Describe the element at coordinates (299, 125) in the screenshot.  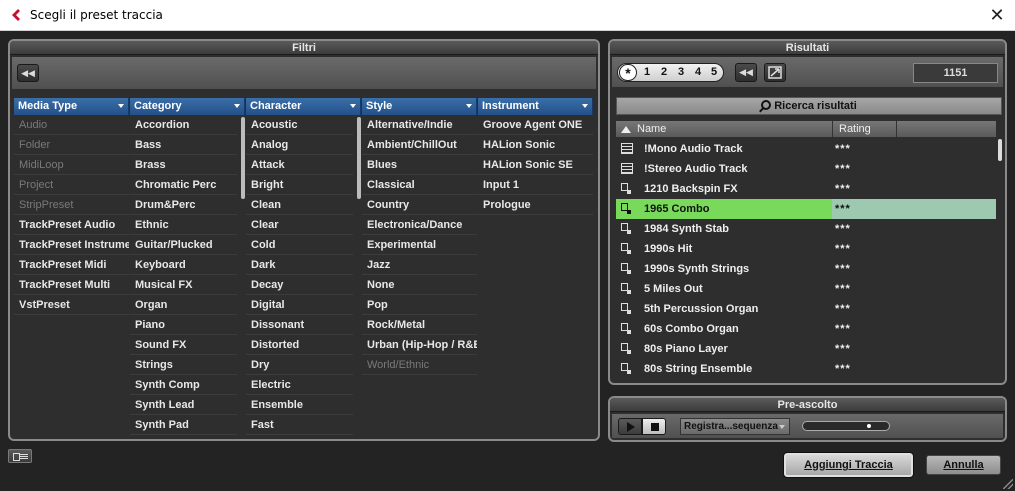
I see `filter-item: Acoustic` at that location.